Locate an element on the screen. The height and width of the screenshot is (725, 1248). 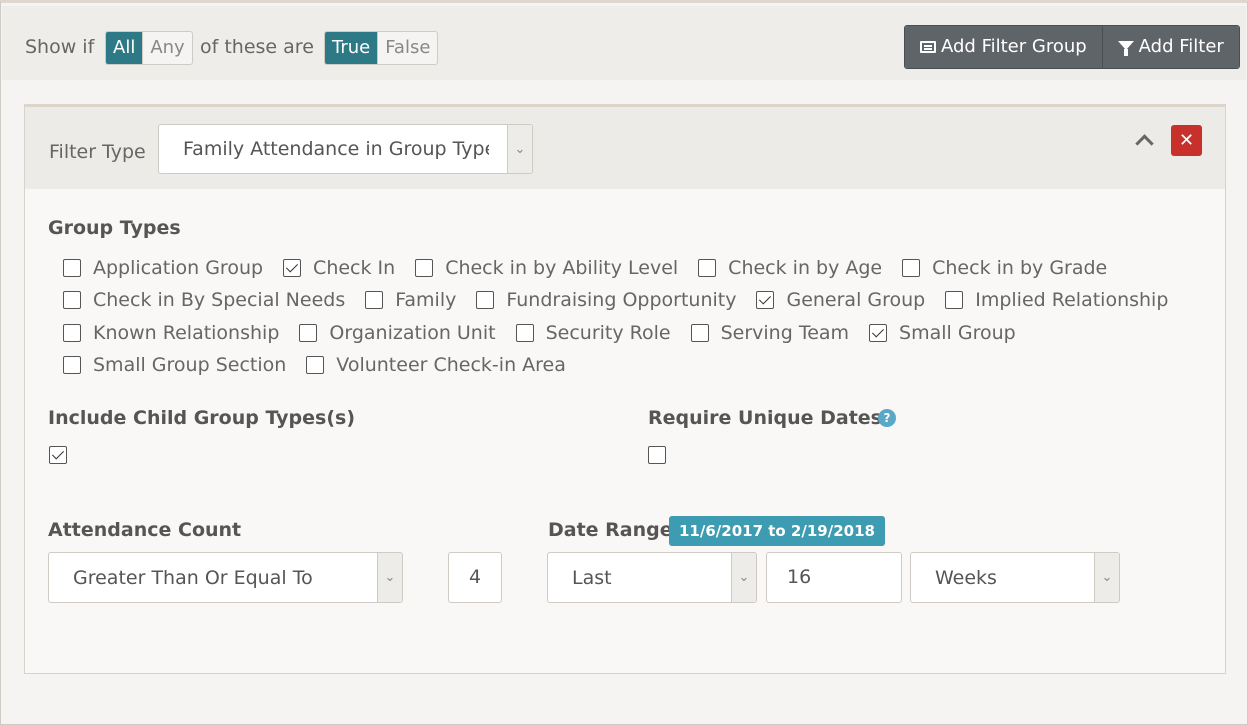
filter-type-label: Filter Type is located at coordinates (97, 152).